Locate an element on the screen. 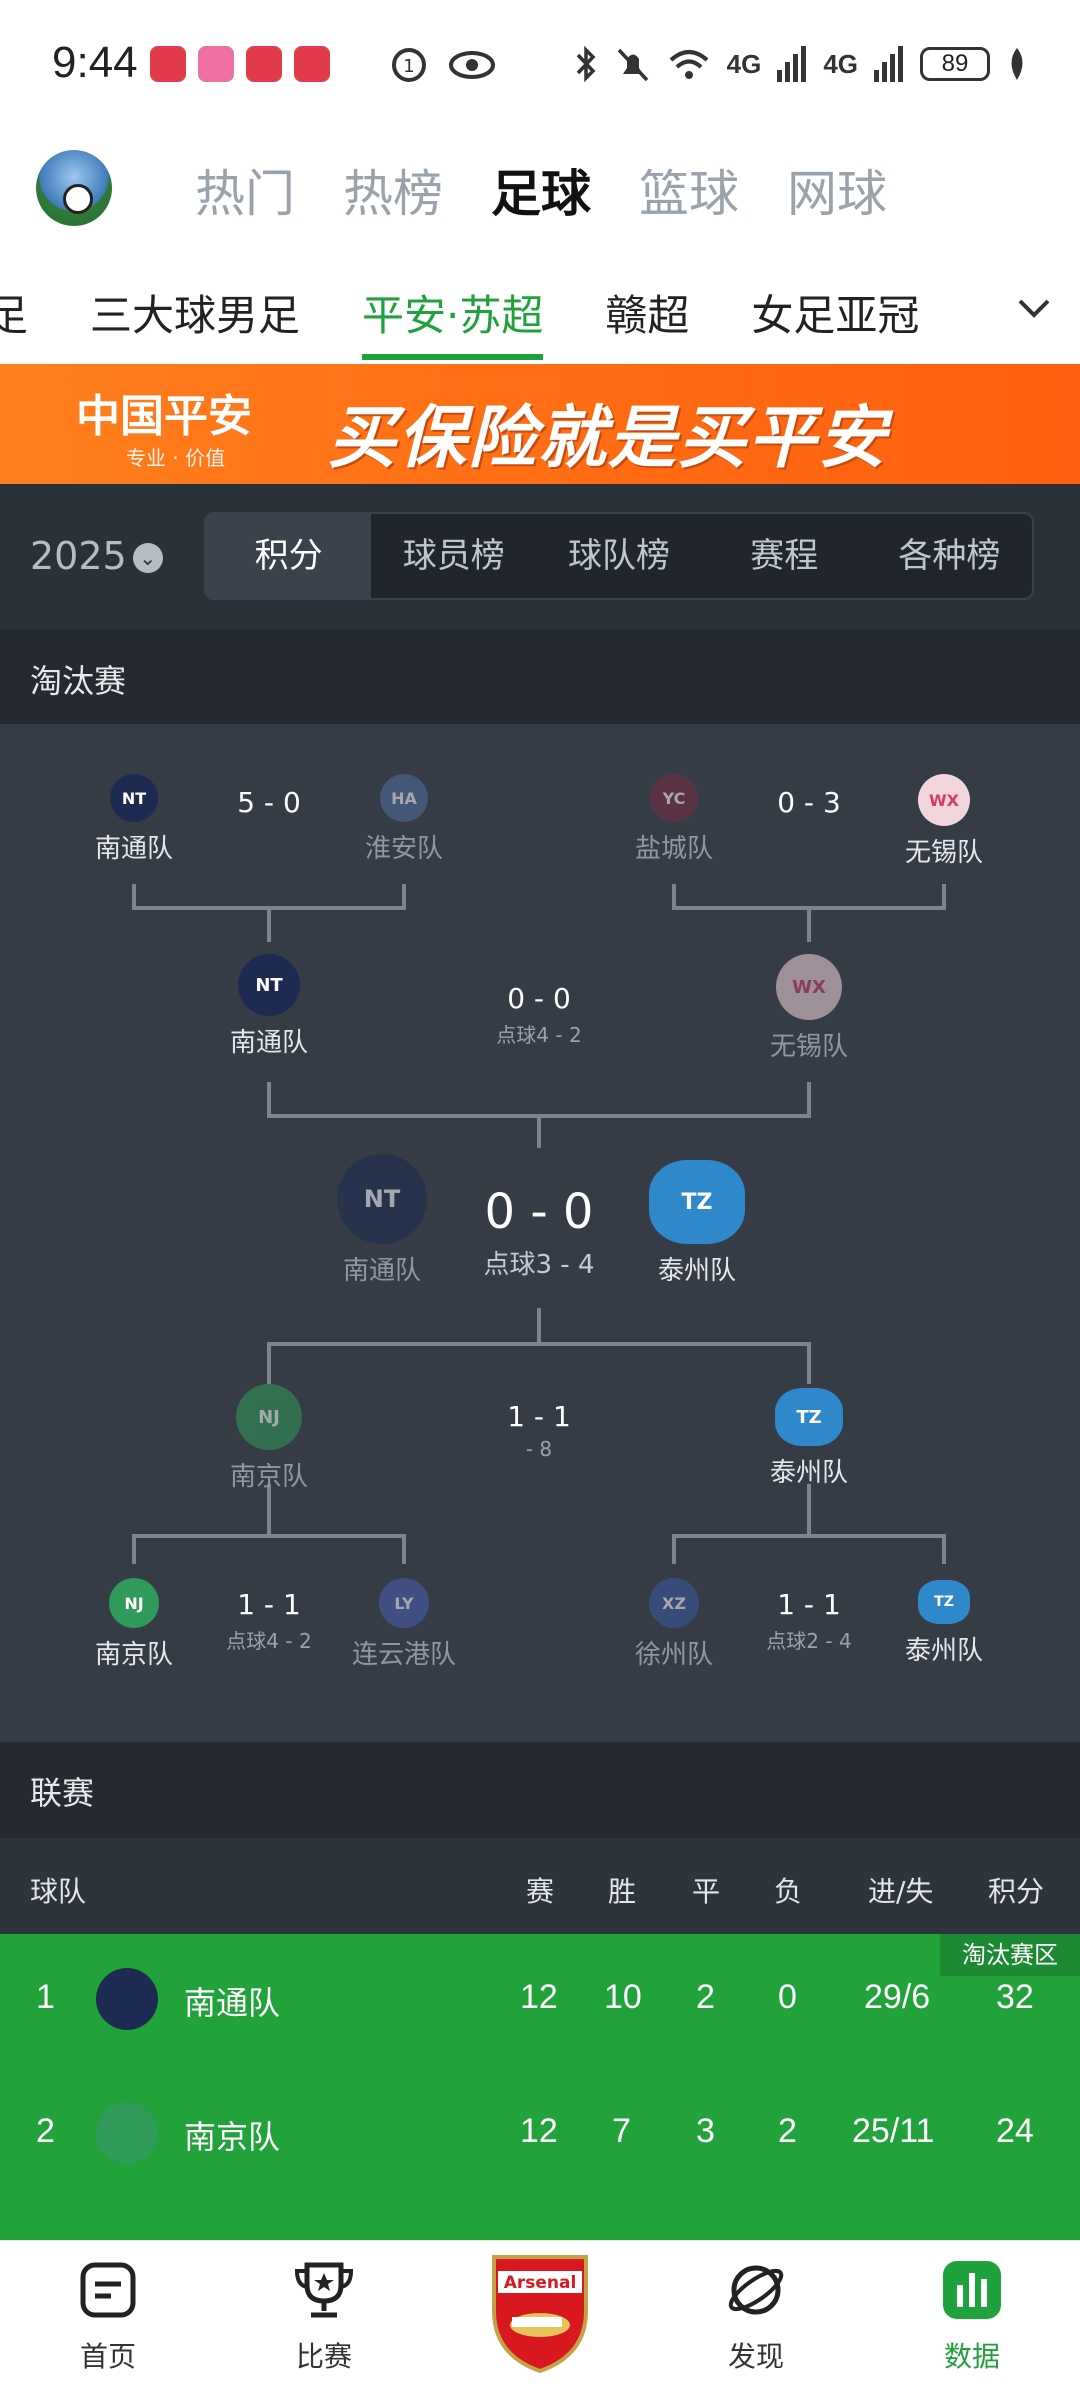 The height and width of the screenshot is (2388, 1080). knockout-section-header: 淘汰赛 is located at coordinates (540, 677).